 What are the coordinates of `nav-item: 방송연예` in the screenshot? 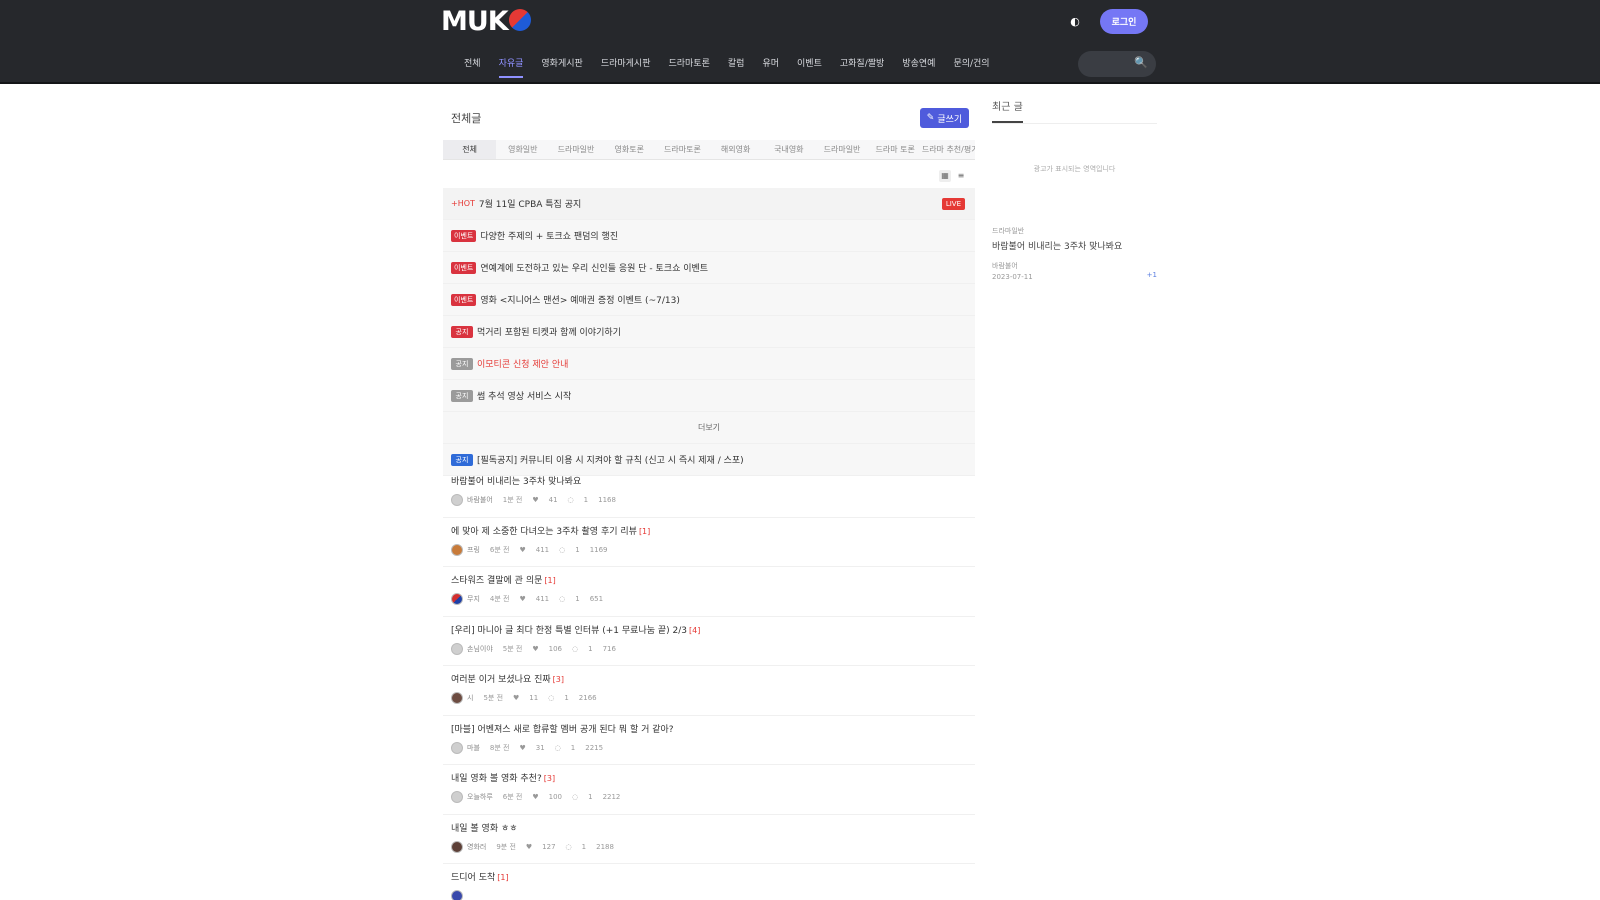 It's located at (918, 64).